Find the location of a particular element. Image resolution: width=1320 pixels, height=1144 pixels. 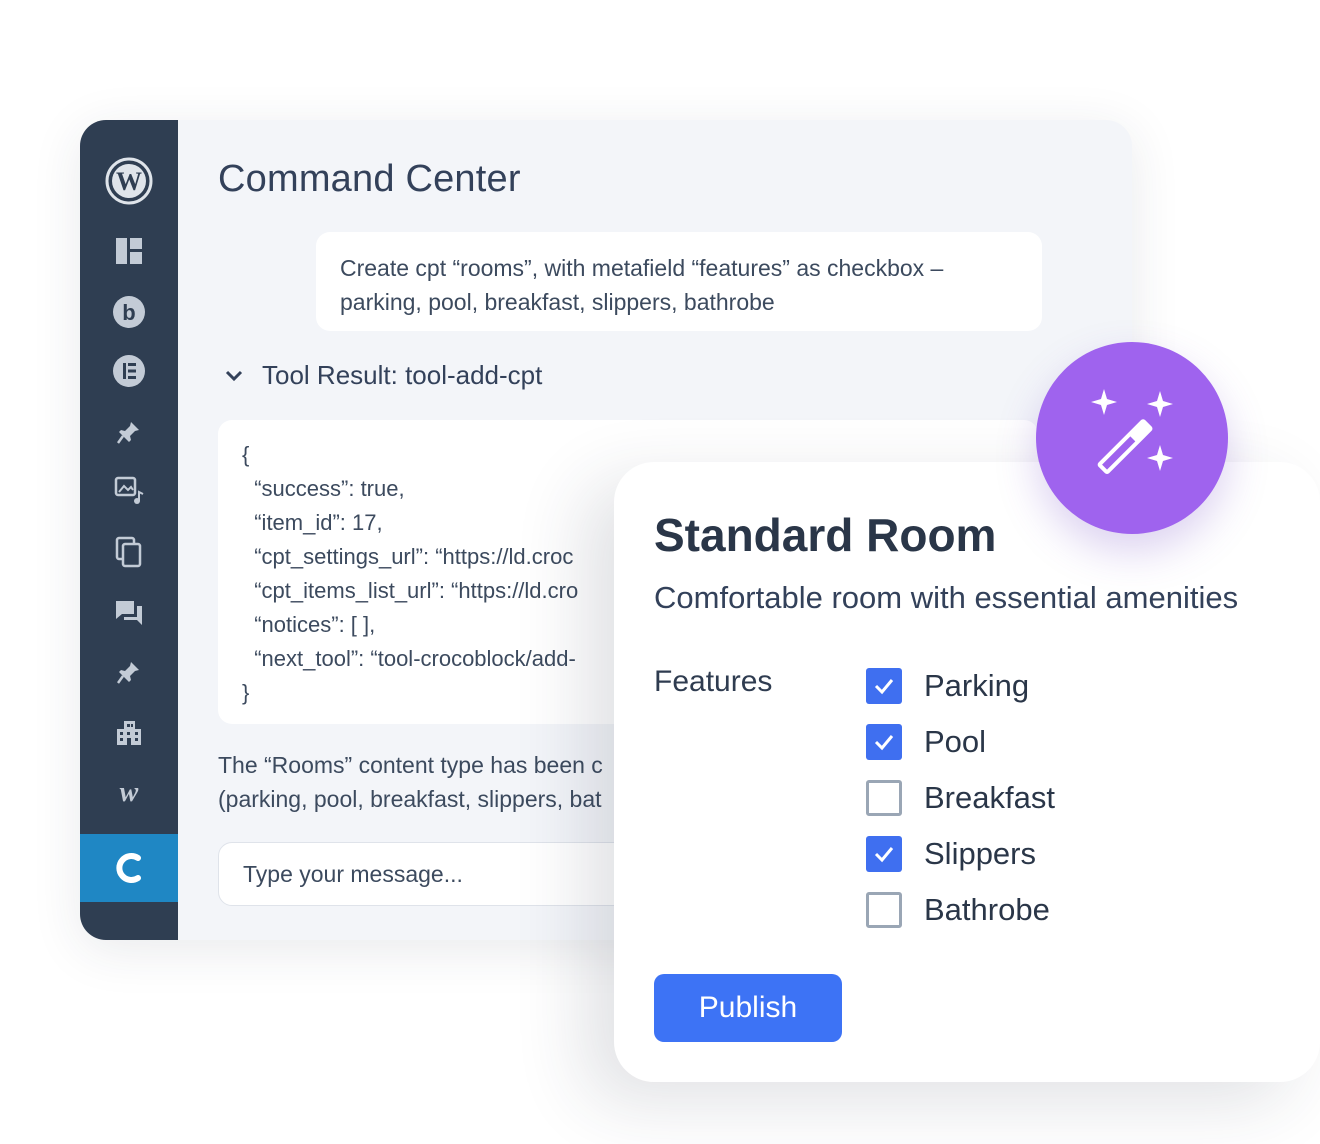

tool-result-toggle: Tool Result: tool-add-cpt is located at coordinates (381, 375).